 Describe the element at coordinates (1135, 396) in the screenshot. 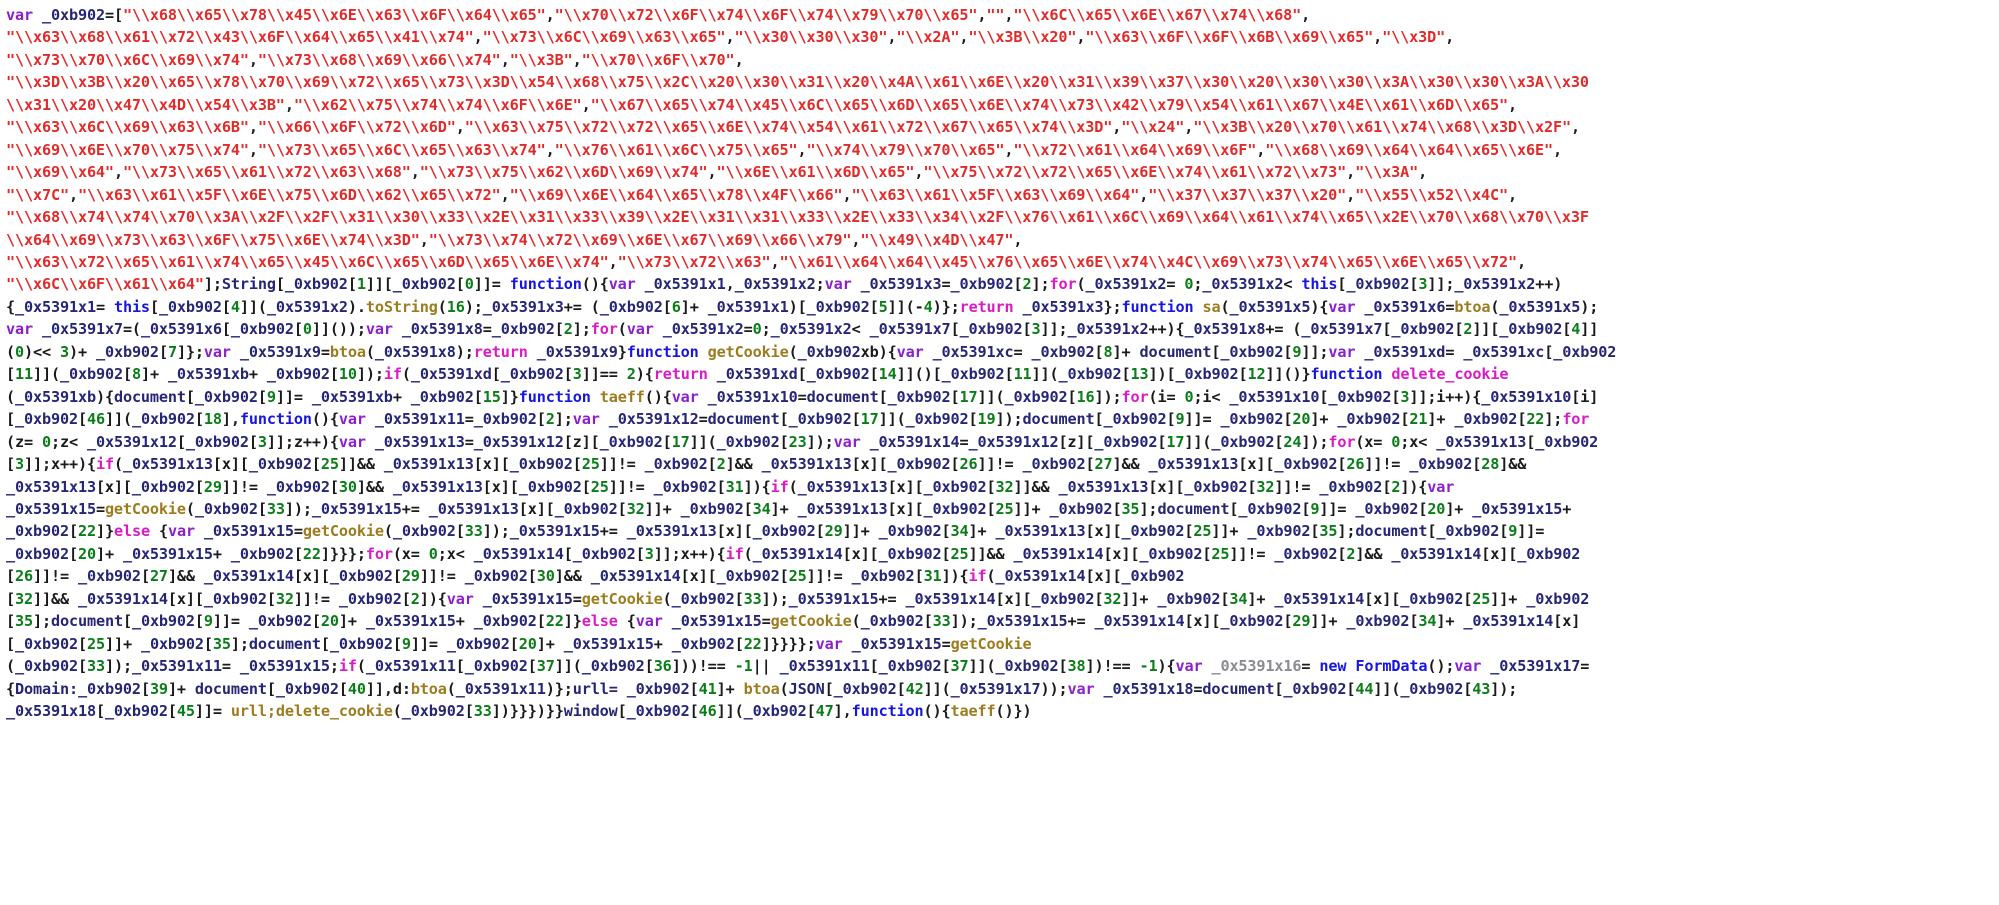

I see `code-token-kc: for` at that location.